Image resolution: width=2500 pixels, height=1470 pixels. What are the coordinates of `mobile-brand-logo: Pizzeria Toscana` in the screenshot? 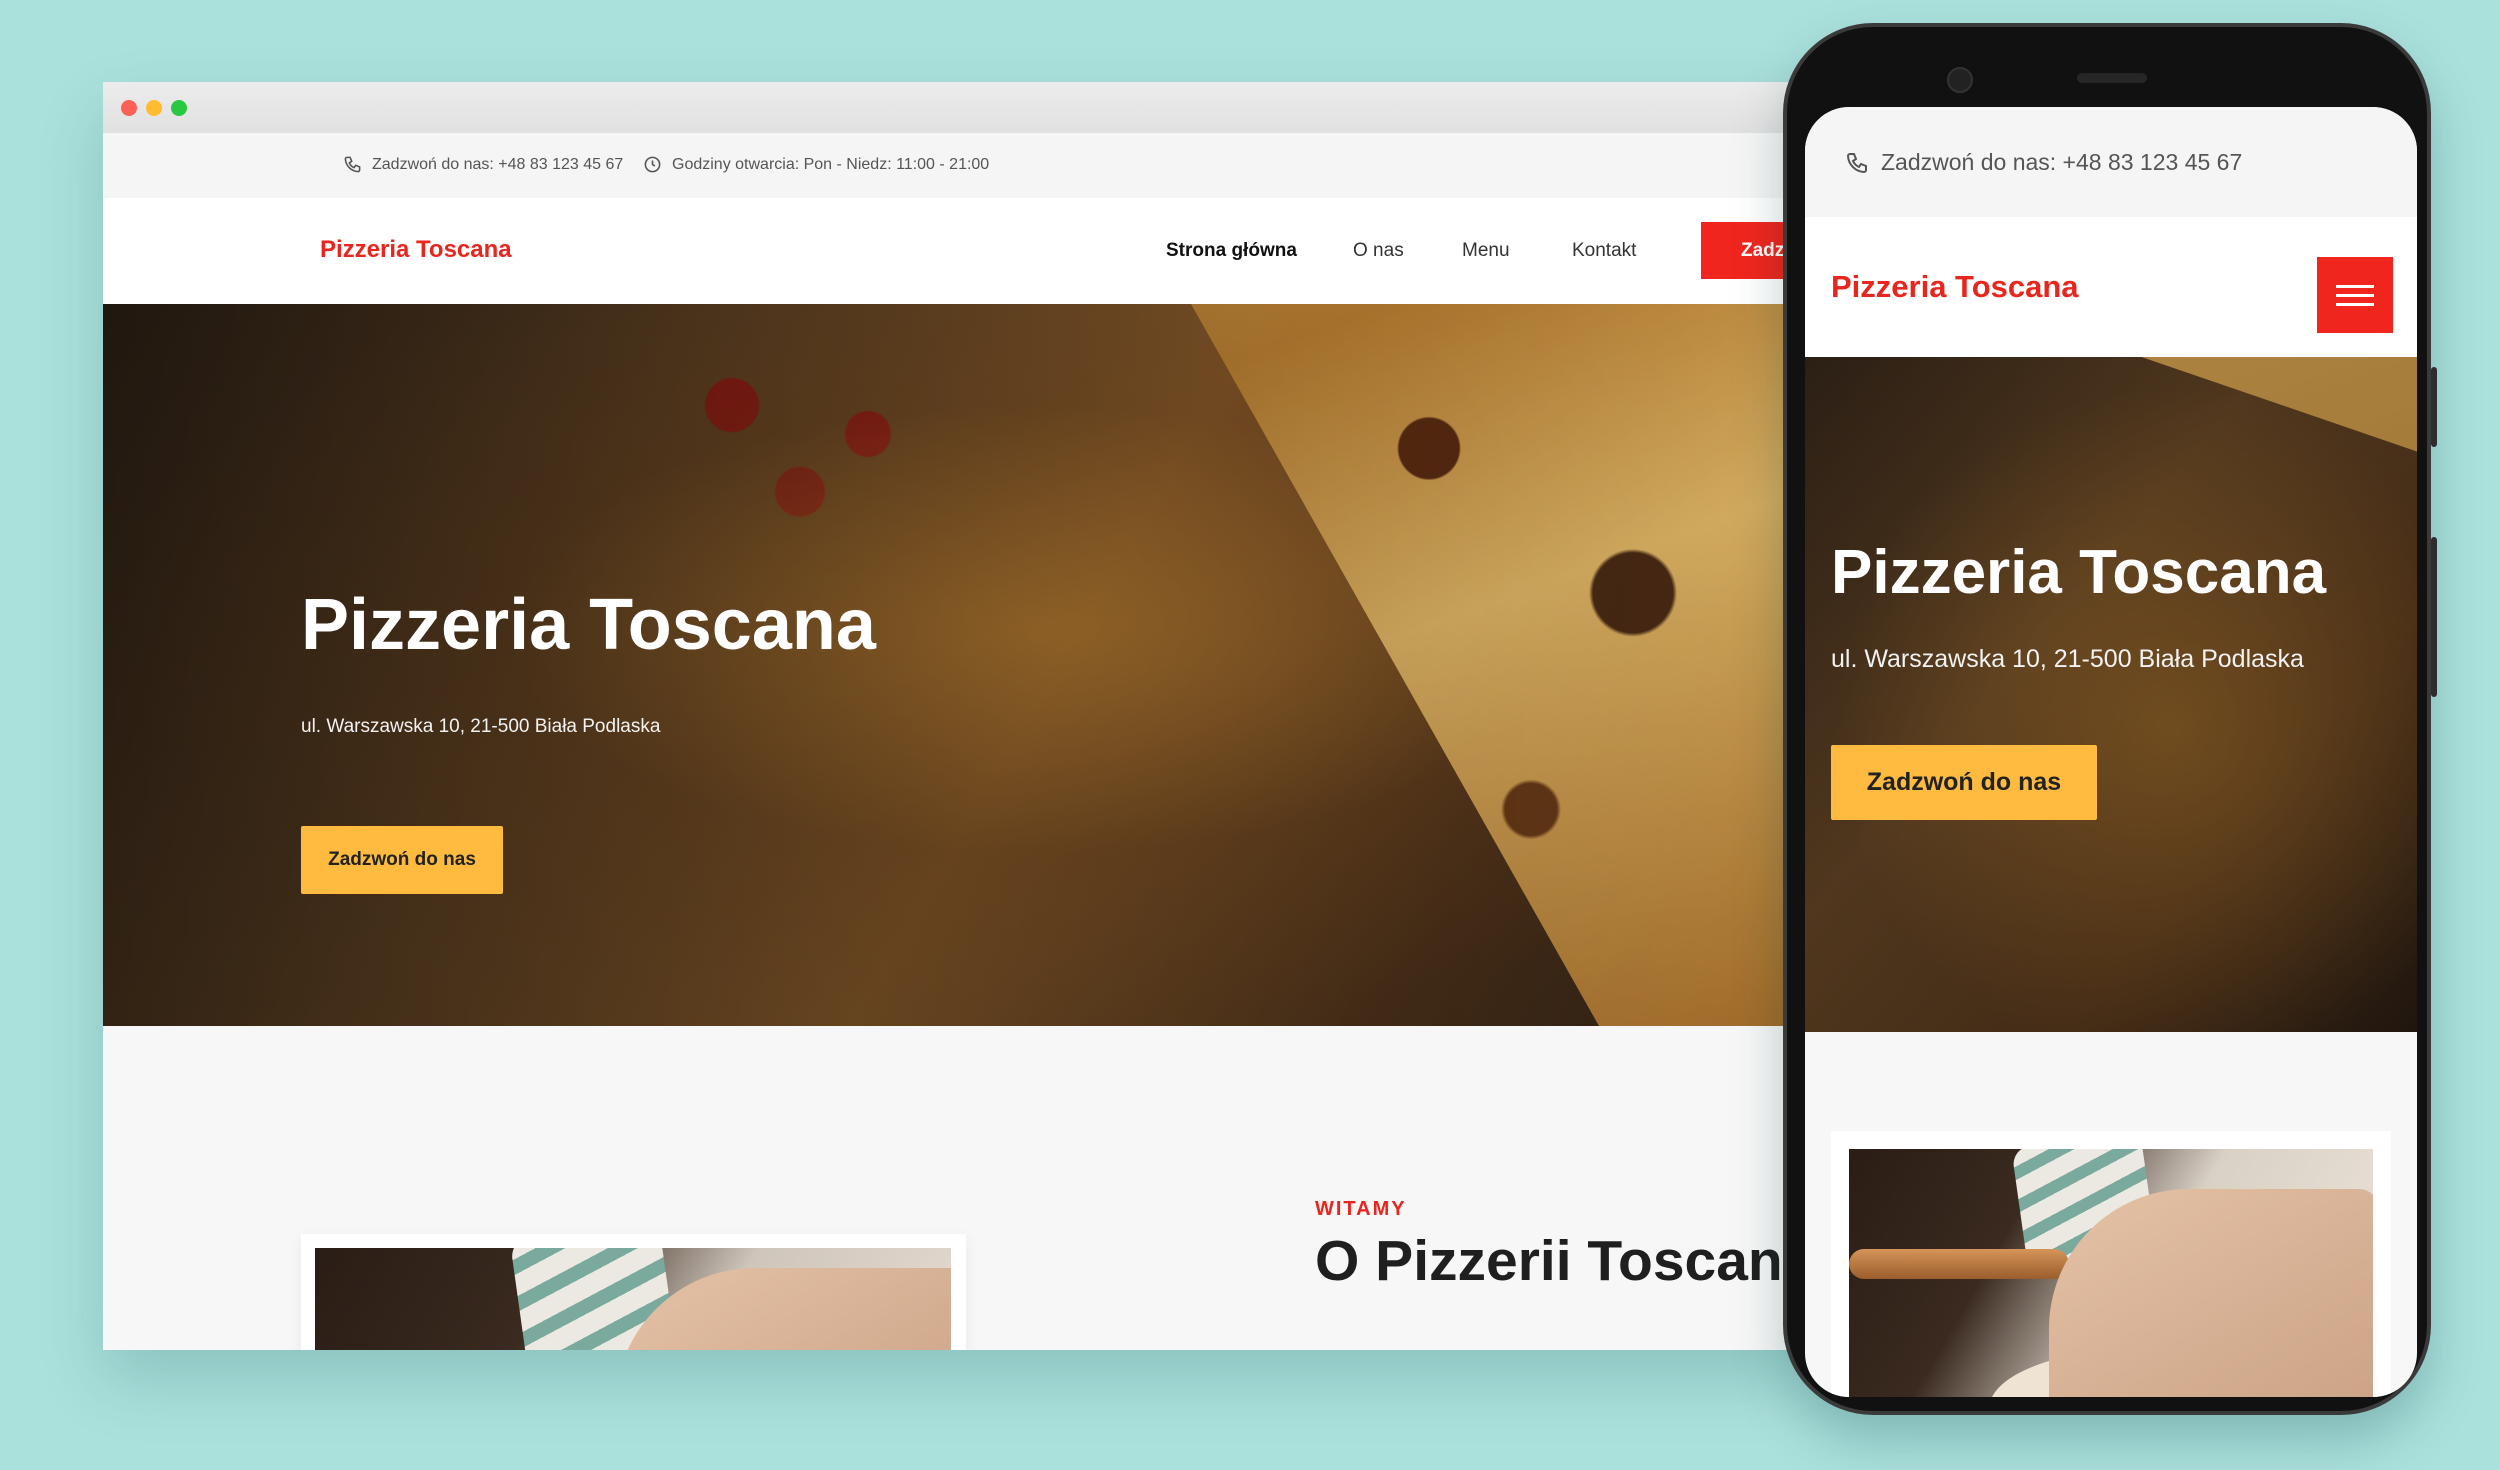 It's located at (1955, 287).